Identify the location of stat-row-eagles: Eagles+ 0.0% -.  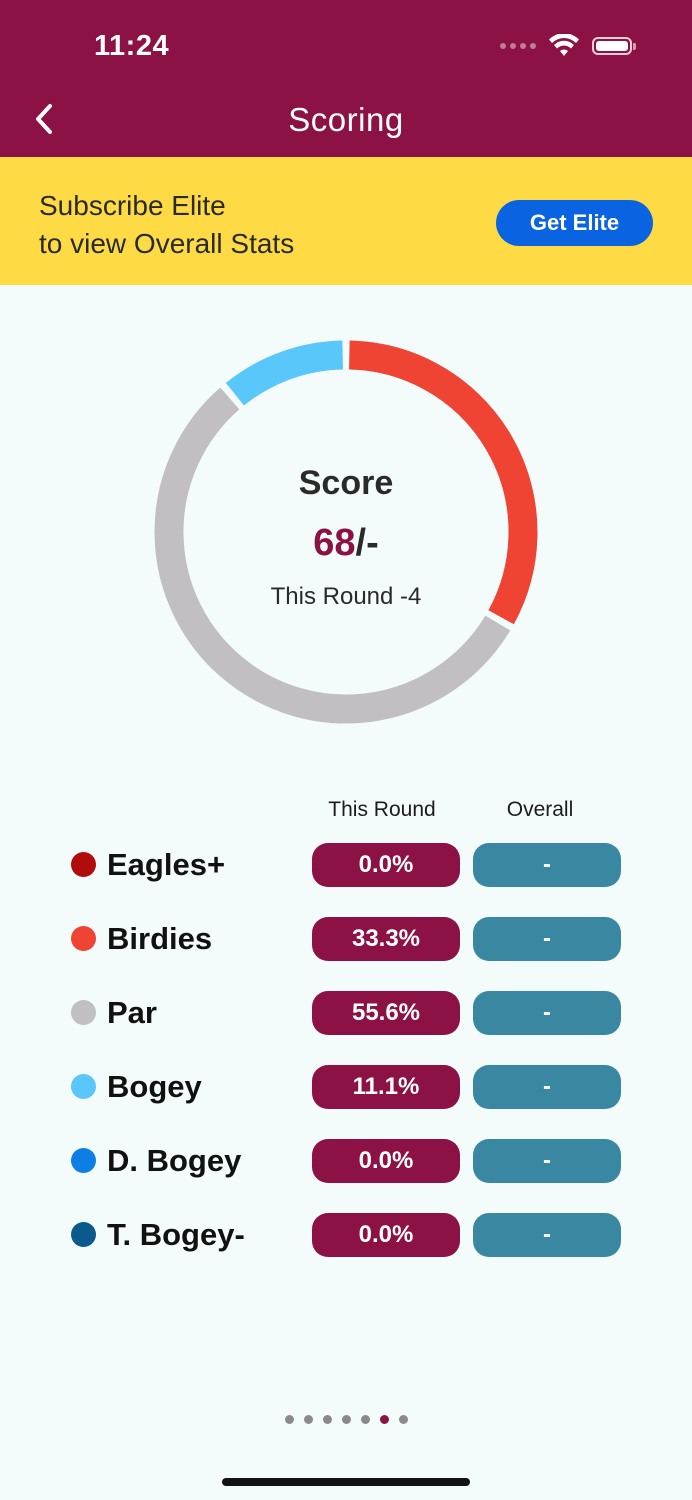
(346, 865).